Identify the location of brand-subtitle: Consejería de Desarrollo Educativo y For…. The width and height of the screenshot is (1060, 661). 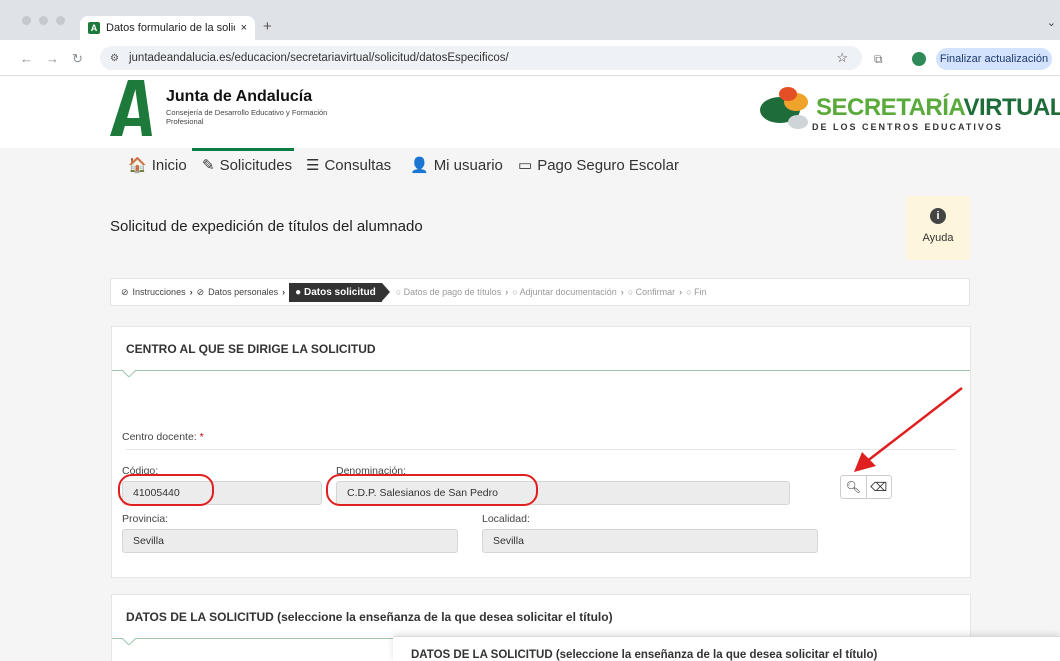
(247, 117).